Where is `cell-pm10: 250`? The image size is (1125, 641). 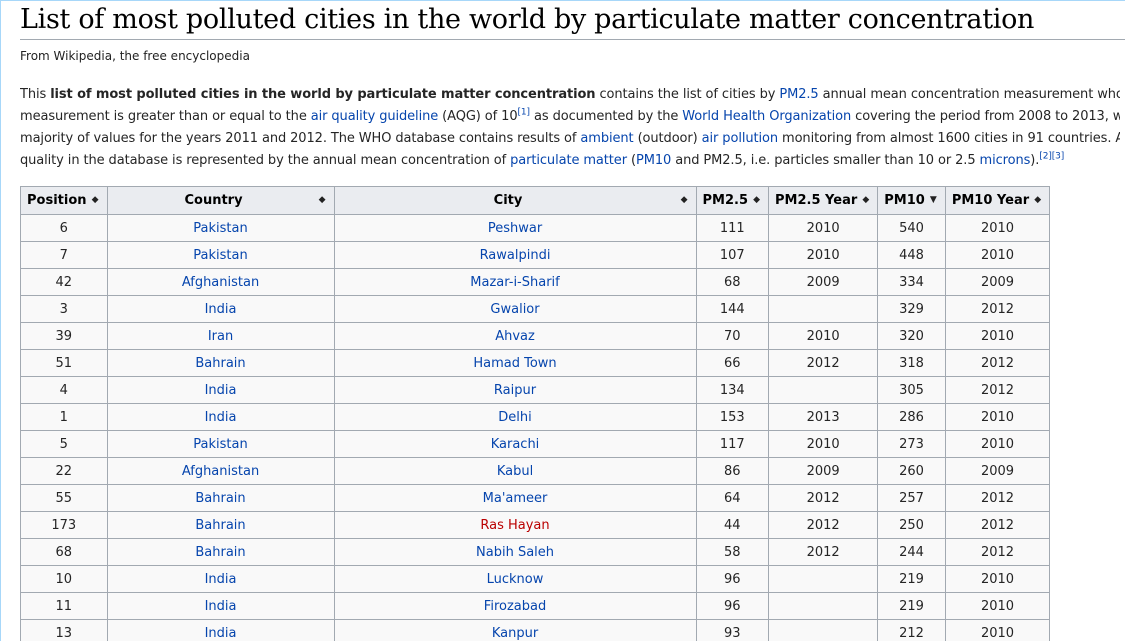 cell-pm10: 250 is located at coordinates (911, 525).